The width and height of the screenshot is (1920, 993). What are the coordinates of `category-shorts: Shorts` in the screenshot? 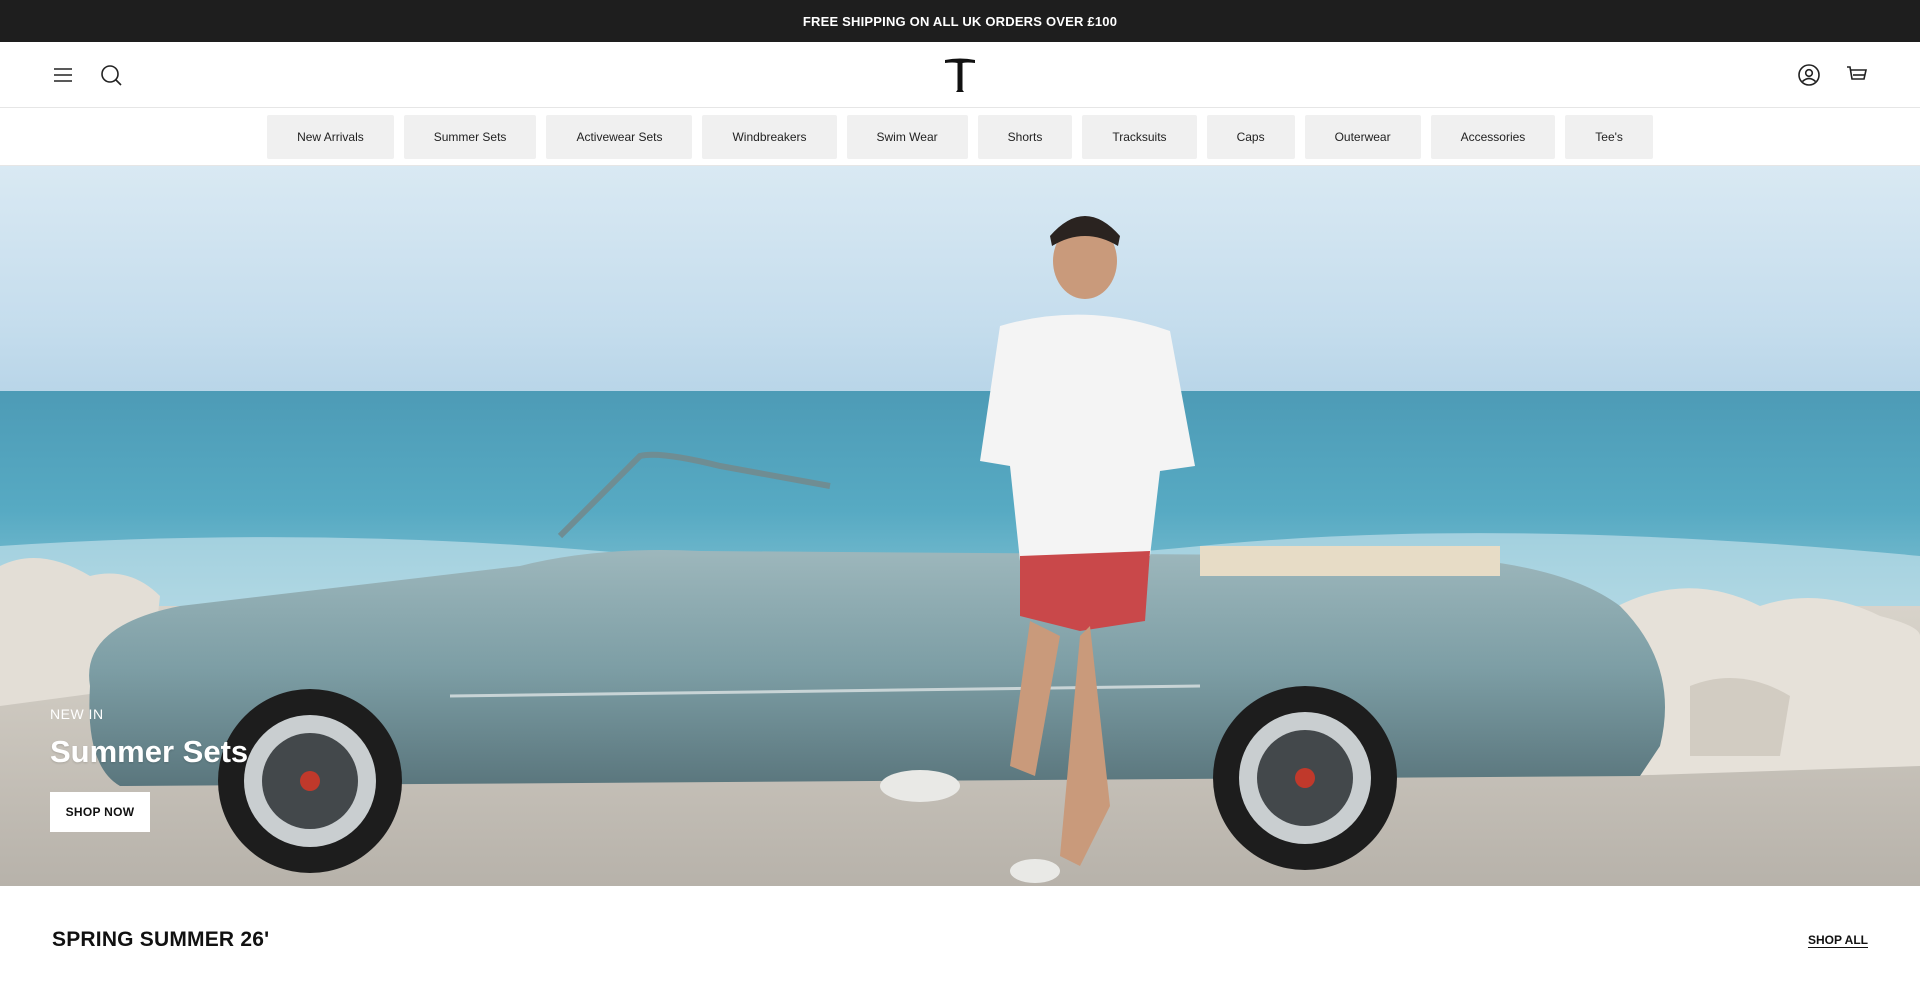 It's located at (1025, 136).